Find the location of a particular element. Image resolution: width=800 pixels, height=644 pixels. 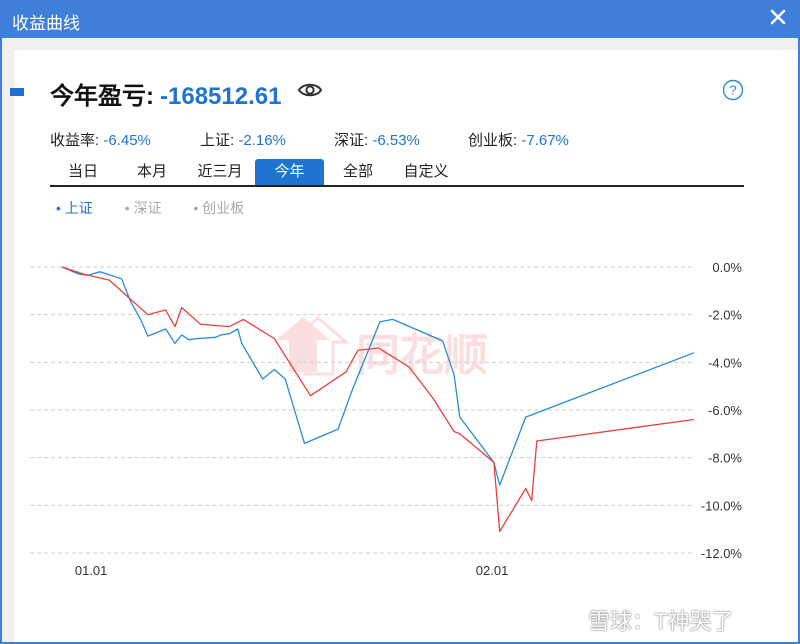

help-icon: ? is located at coordinates (733, 90).